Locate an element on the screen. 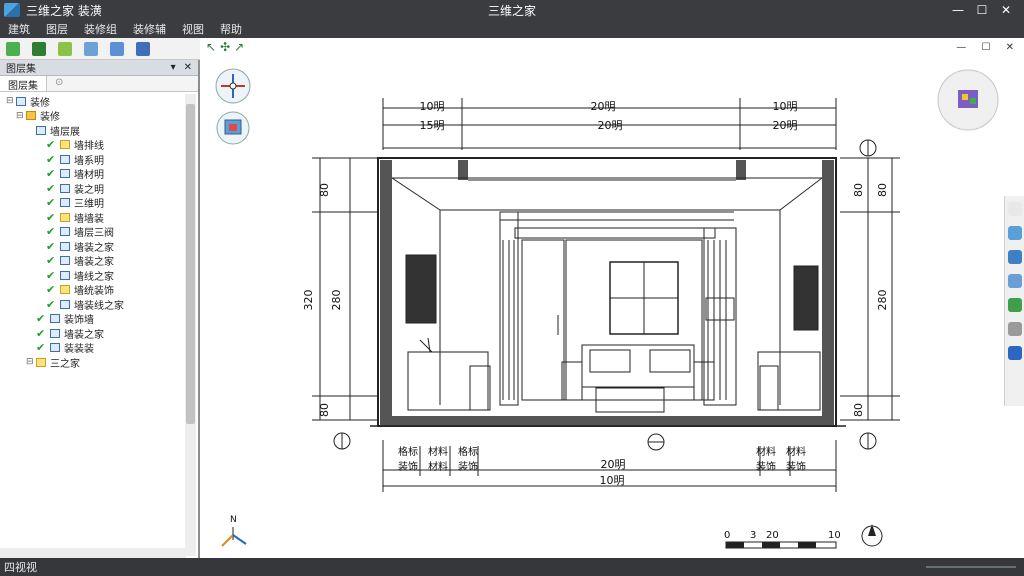  tree-node: ✔ 墙层三阀 is located at coordinates (102, 232).